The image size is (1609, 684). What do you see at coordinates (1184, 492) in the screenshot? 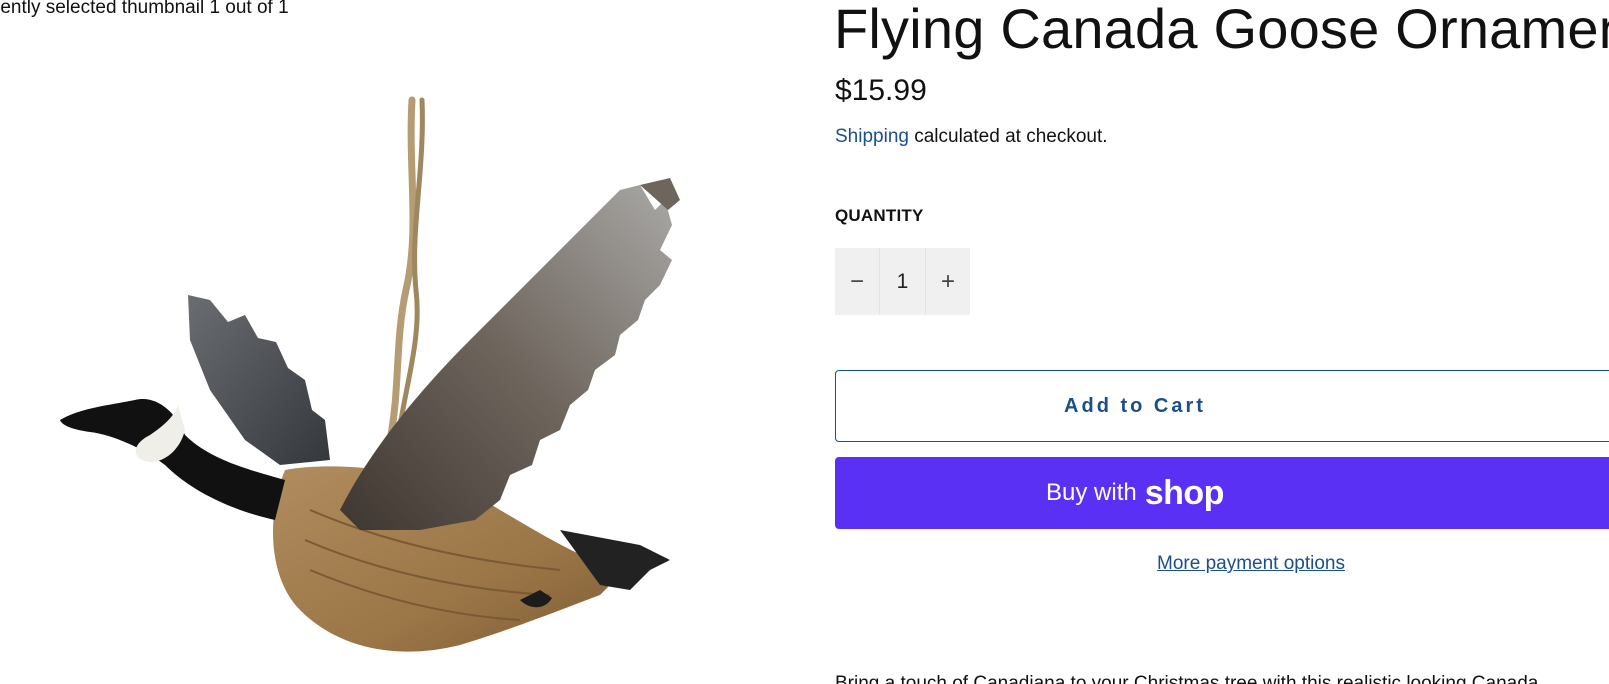
I see `shop-logo: shop` at bounding box center [1184, 492].